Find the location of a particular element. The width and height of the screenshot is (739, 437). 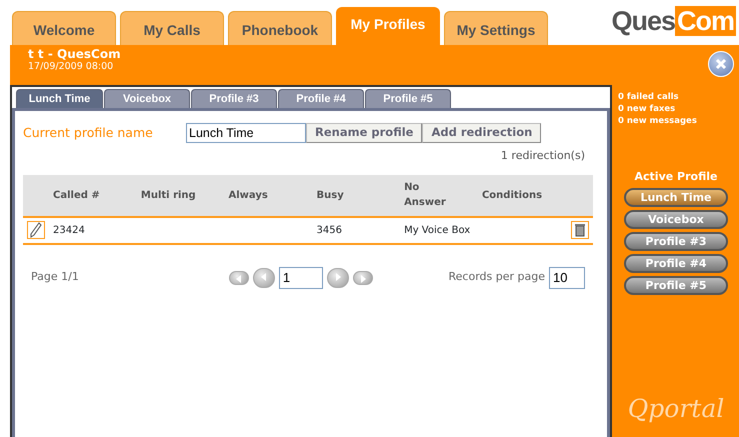

profile-button: Lunch Time is located at coordinates (676, 197).